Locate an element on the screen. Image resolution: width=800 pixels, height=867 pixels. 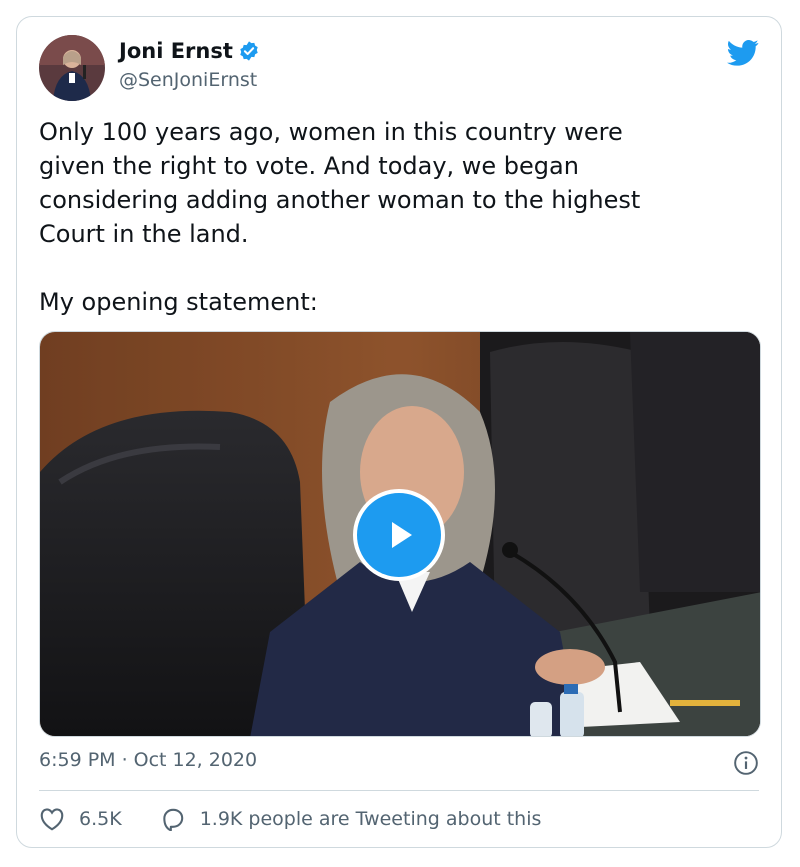
avatar is located at coordinates (72, 68).